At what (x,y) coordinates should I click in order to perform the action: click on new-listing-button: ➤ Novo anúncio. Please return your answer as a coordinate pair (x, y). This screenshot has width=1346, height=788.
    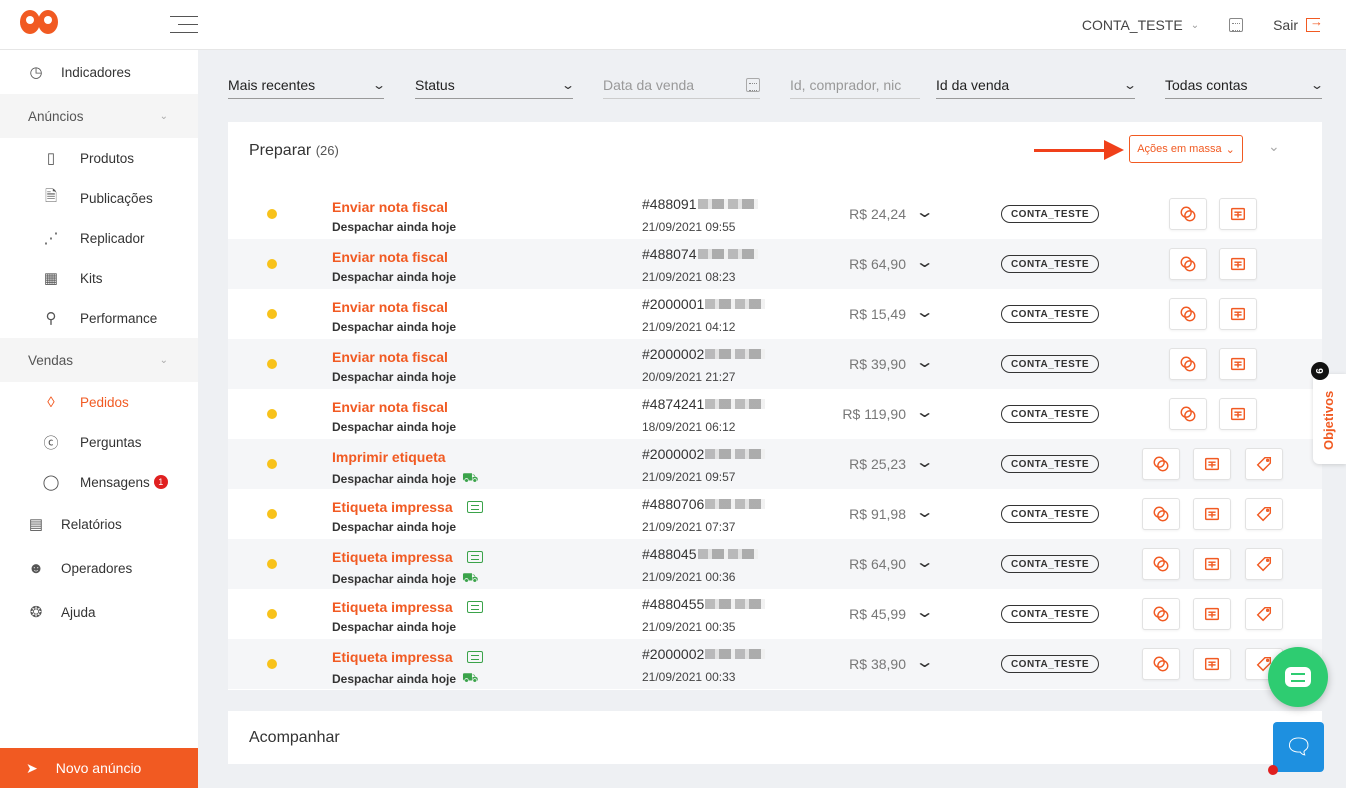
    Looking at the image, I should click on (99, 768).